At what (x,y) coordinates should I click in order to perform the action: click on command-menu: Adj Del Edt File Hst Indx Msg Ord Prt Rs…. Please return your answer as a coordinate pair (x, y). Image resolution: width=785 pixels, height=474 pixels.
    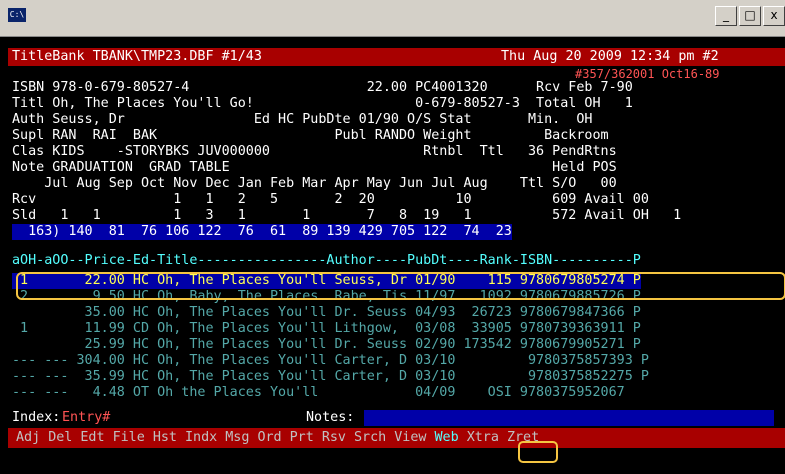
    Looking at the image, I should click on (277, 438).